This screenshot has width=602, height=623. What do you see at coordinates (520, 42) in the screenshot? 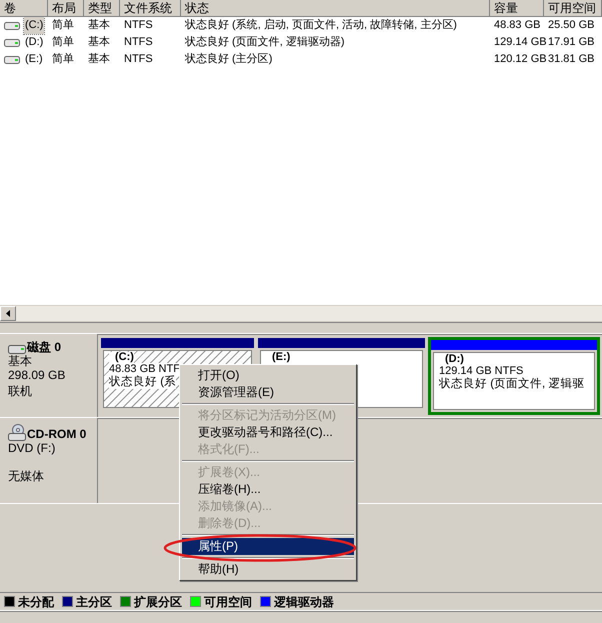
I see `table-cell-text: 129.14 GB` at bounding box center [520, 42].